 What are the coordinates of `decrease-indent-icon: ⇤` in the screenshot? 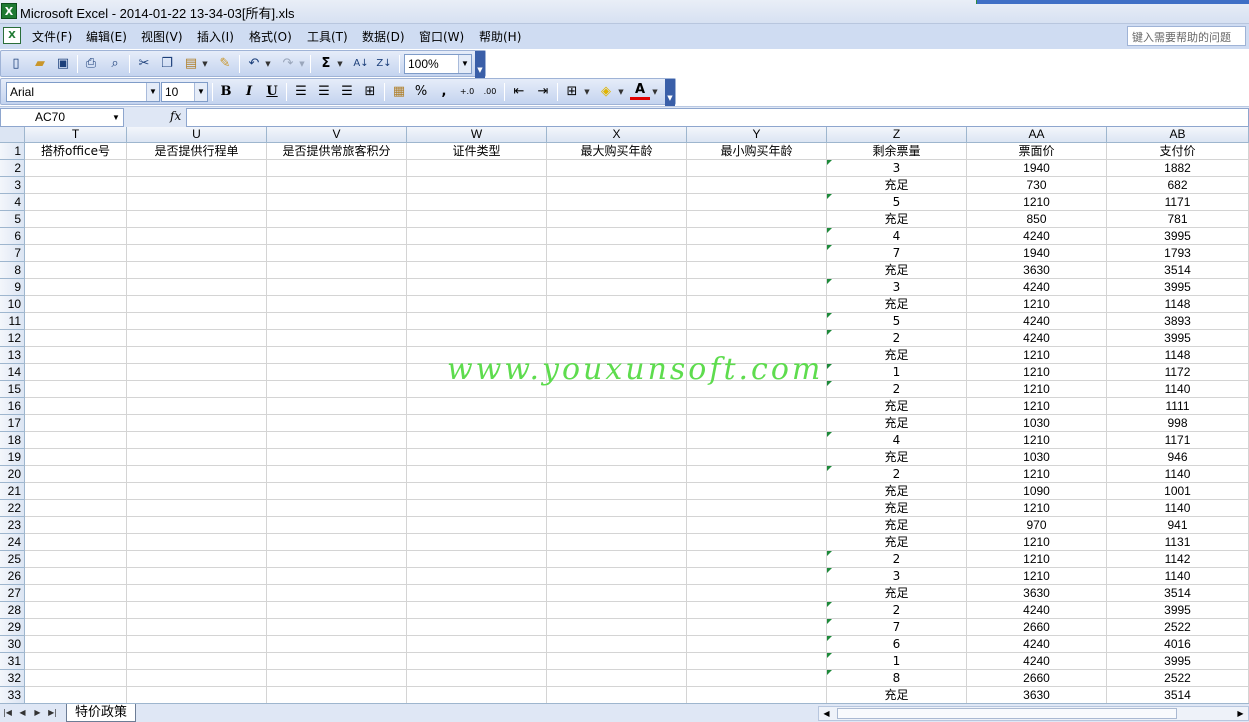 It's located at (519, 92).